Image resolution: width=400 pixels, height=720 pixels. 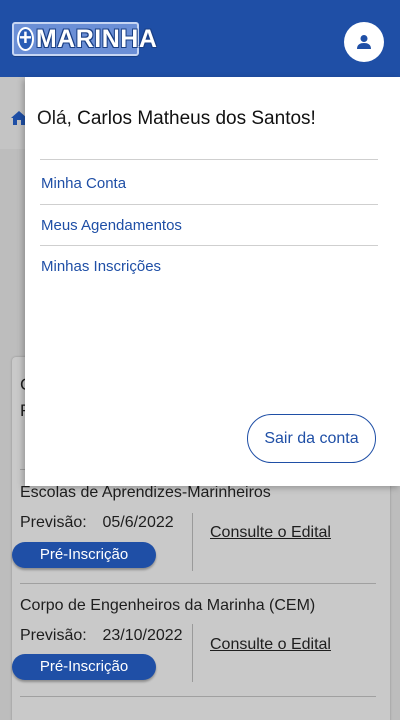 I want to click on greeting-prefix: Olá,, so click(x=54, y=118).